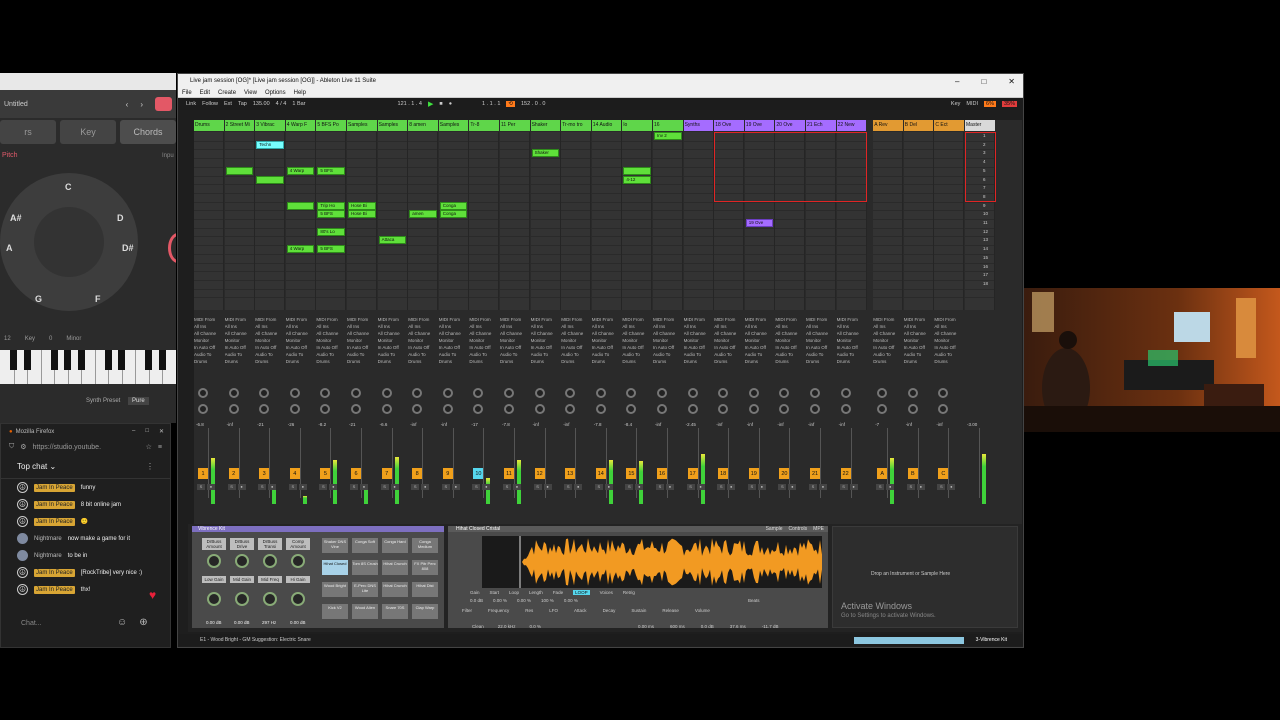 The image size is (1280, 720). What do you see at coordinates (652, 562) in the screenshot?
I see `waveform-display` at bounding box center [652, 562].